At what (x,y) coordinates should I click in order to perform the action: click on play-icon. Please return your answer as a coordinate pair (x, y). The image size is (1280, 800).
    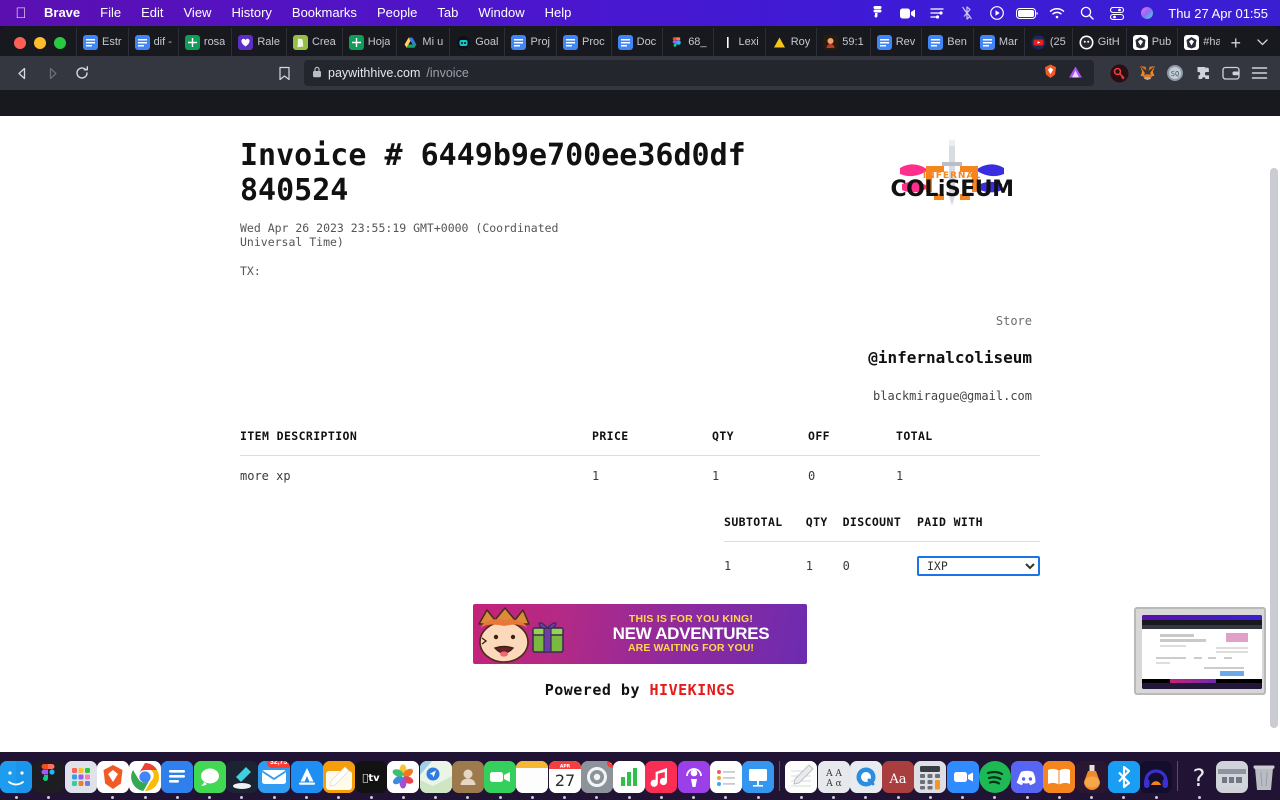
    Looking at the image, I should click on (997, 13).